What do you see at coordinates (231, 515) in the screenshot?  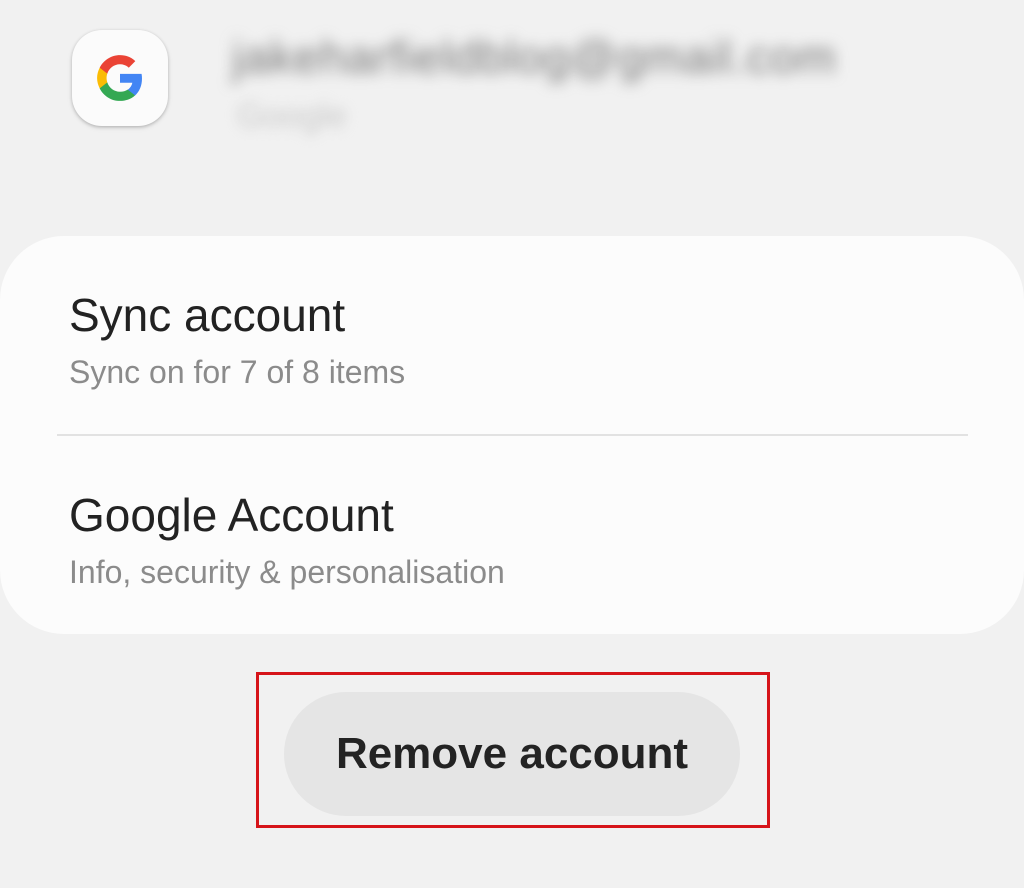 I see `google-account-title: Google Account` at bounding box center [231, 515].